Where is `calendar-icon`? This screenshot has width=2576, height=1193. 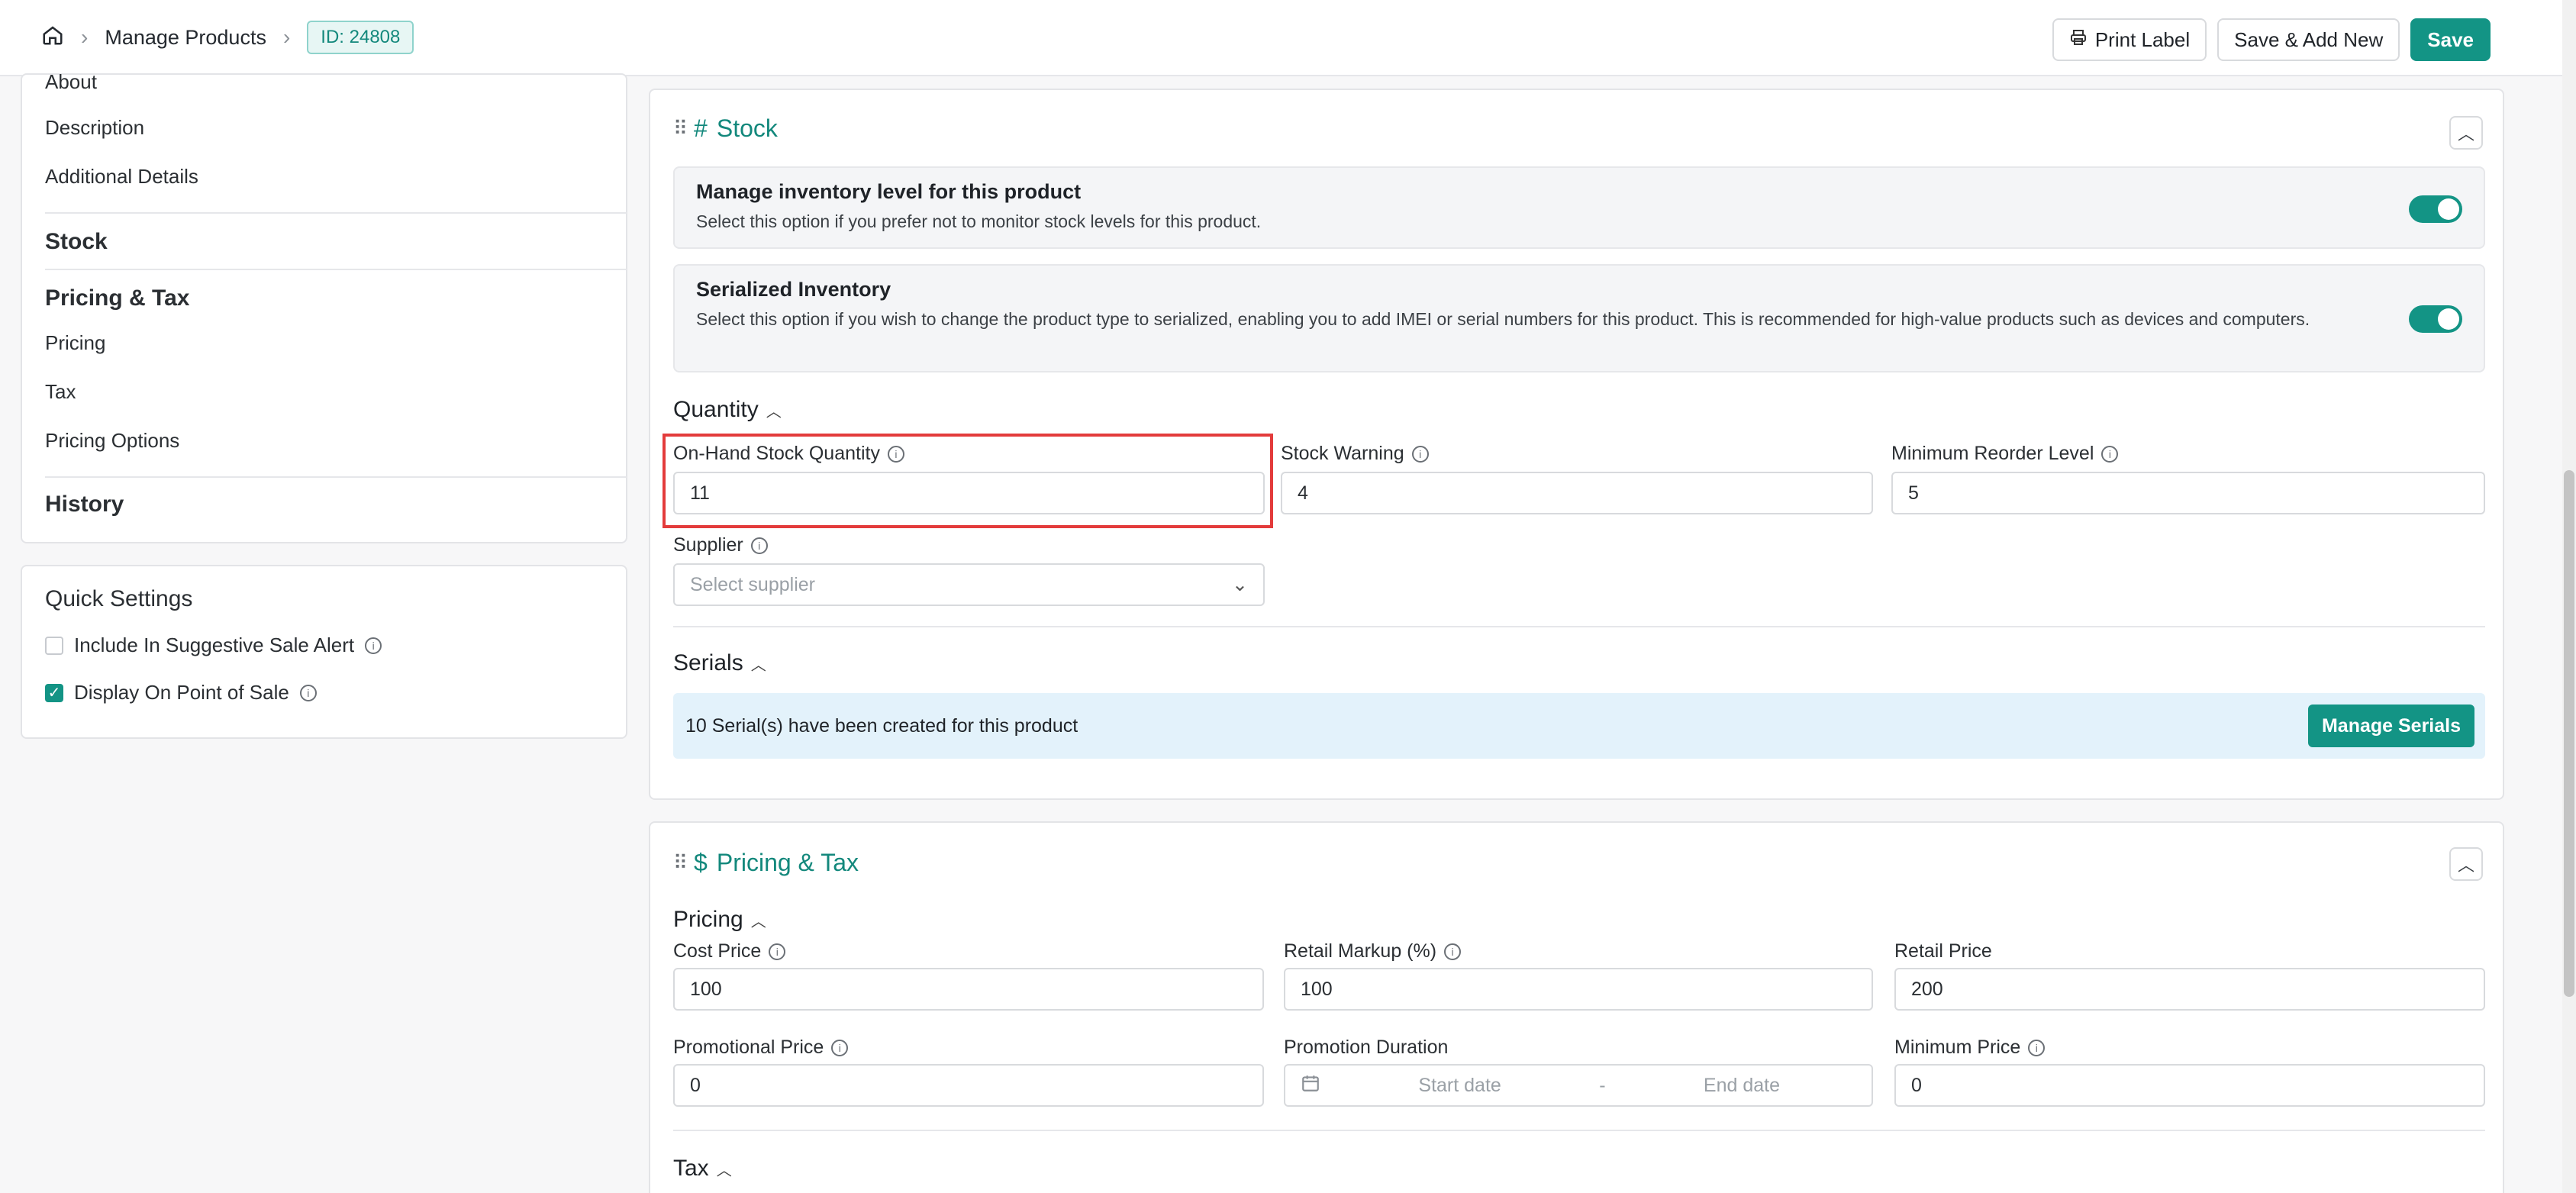 calendar-icon is located at coordinates (1310, 1085).